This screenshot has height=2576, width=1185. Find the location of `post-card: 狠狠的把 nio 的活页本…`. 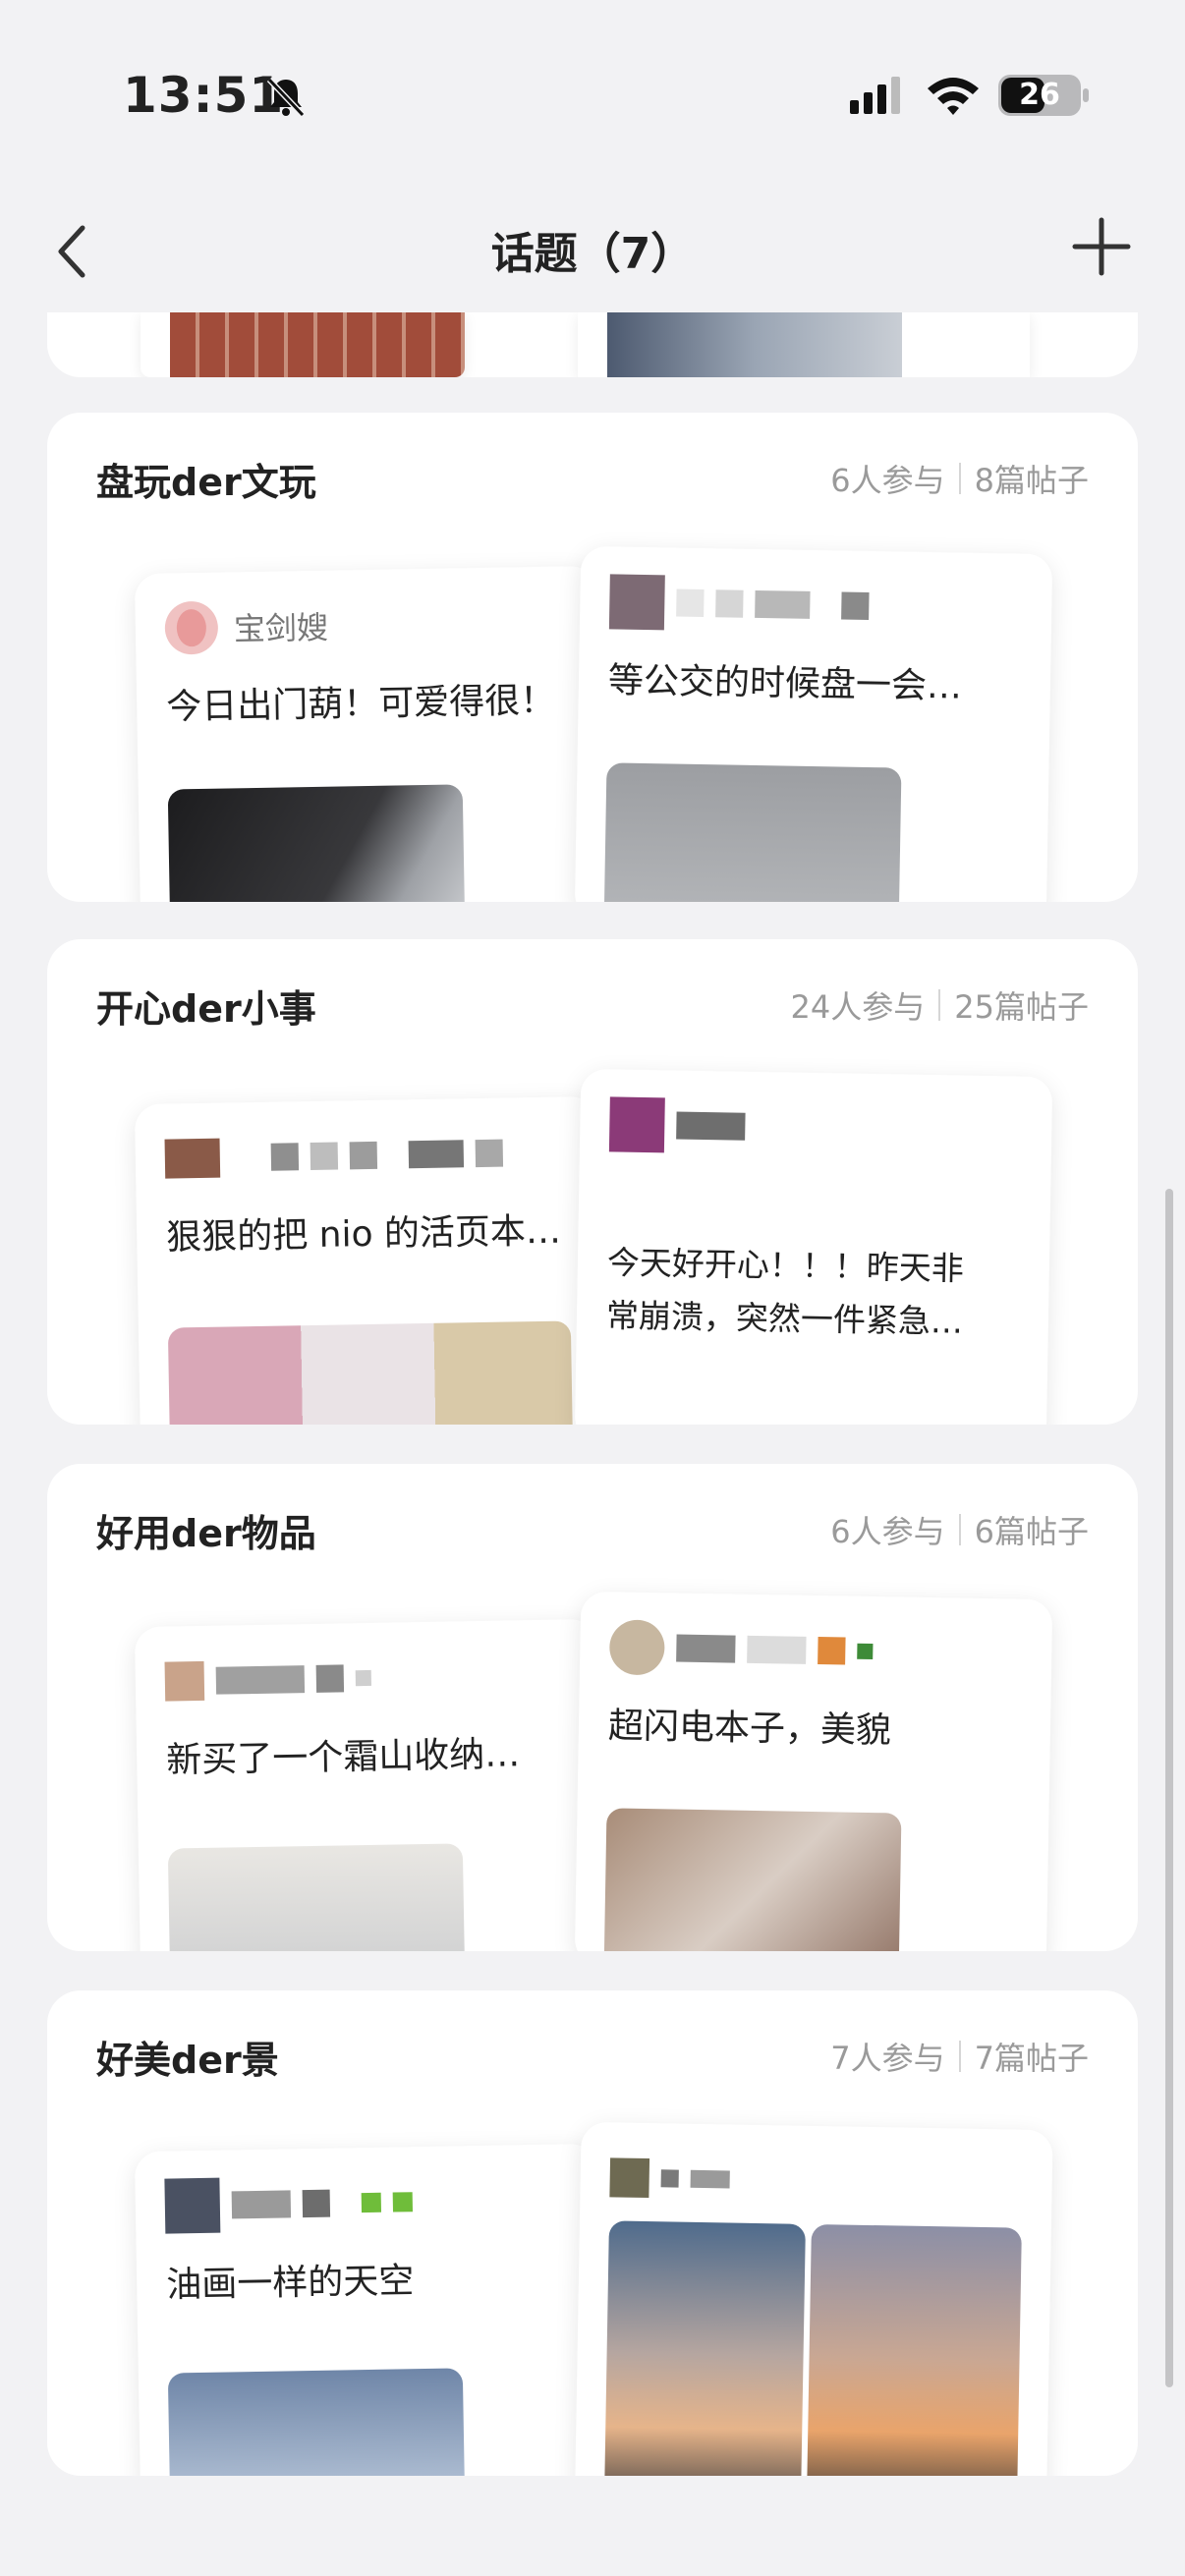

post-card: 狠狠的把 nio 的活页本… is located at coordinates (369, 1260).